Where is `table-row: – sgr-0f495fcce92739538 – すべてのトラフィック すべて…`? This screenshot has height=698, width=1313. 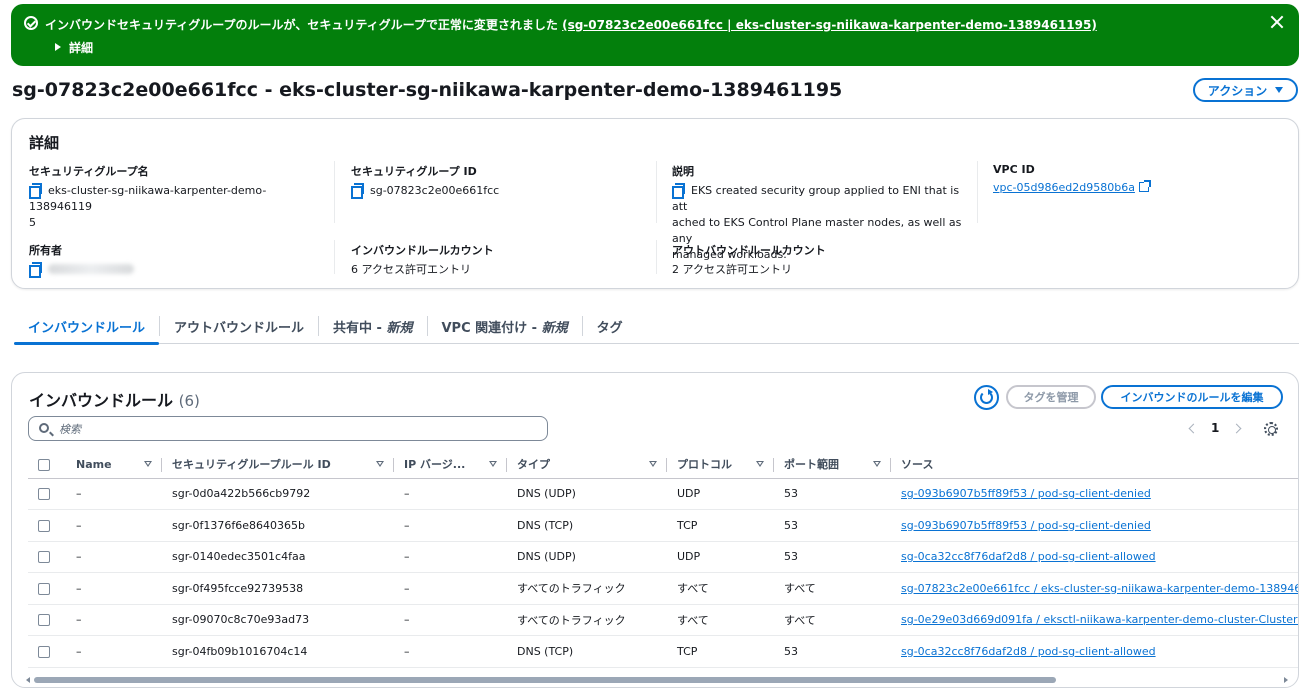 table-row: – sgr-0f495fcce92739538 – すべてのトラフィック すべて… is located at coordinates (663, 588).